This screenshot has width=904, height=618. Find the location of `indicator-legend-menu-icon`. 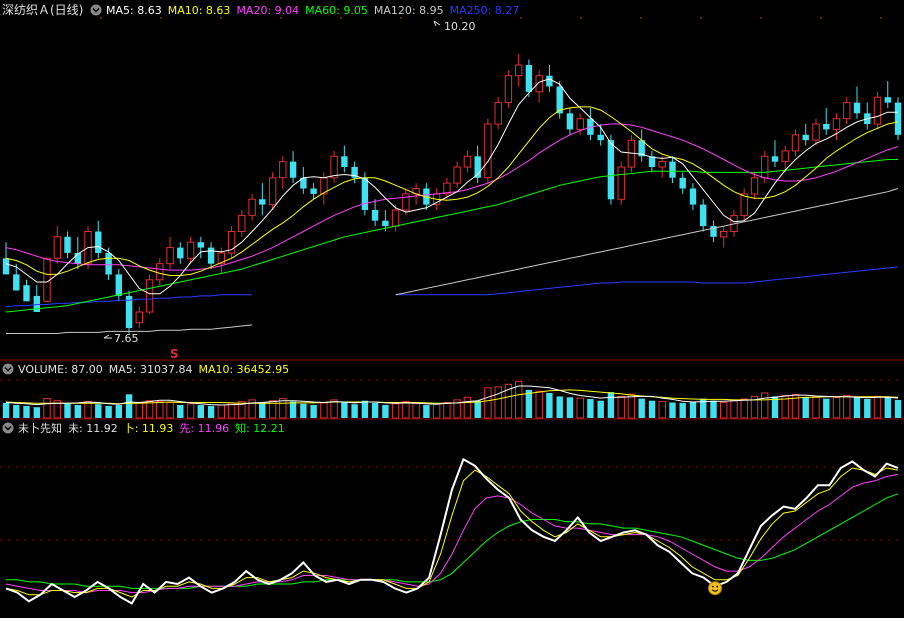

indicator-legend-menu-icon is located at coordinates (8, 428).